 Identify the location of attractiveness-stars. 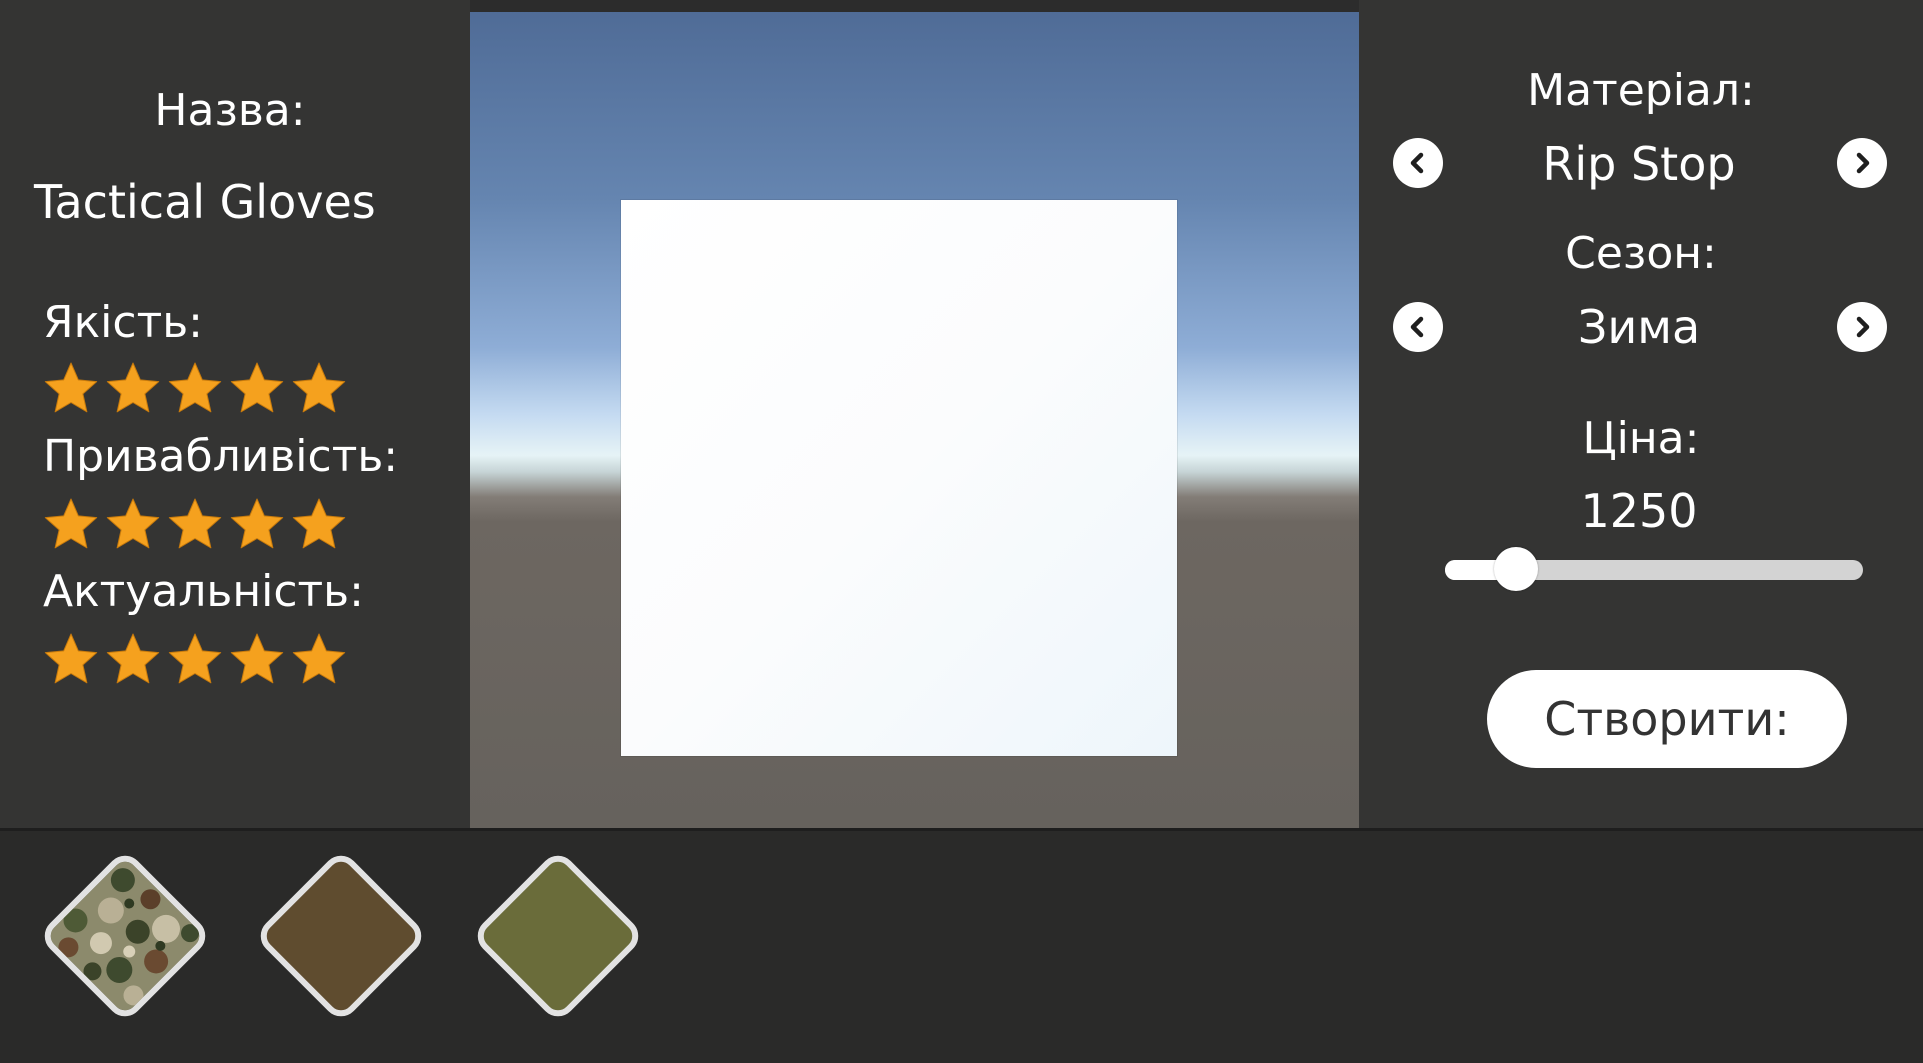
(195, 525).